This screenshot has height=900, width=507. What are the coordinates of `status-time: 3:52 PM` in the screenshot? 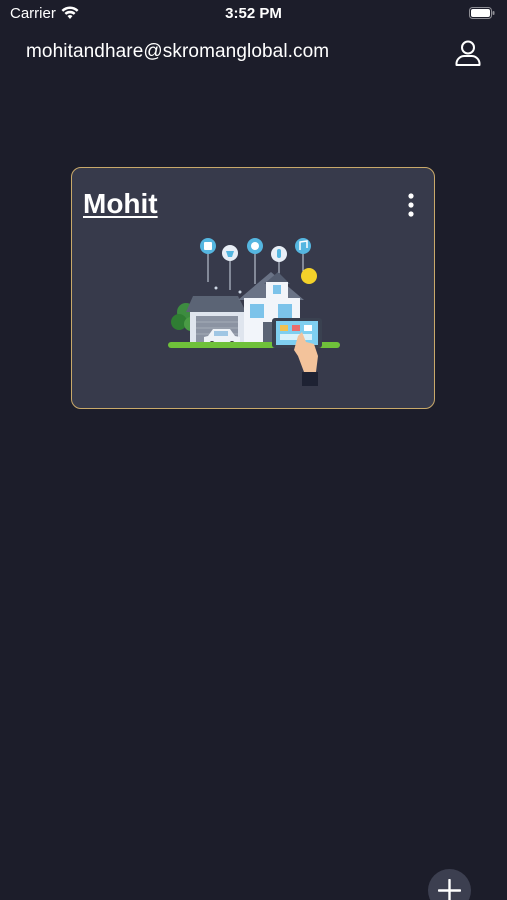 It's located at (253, 13).